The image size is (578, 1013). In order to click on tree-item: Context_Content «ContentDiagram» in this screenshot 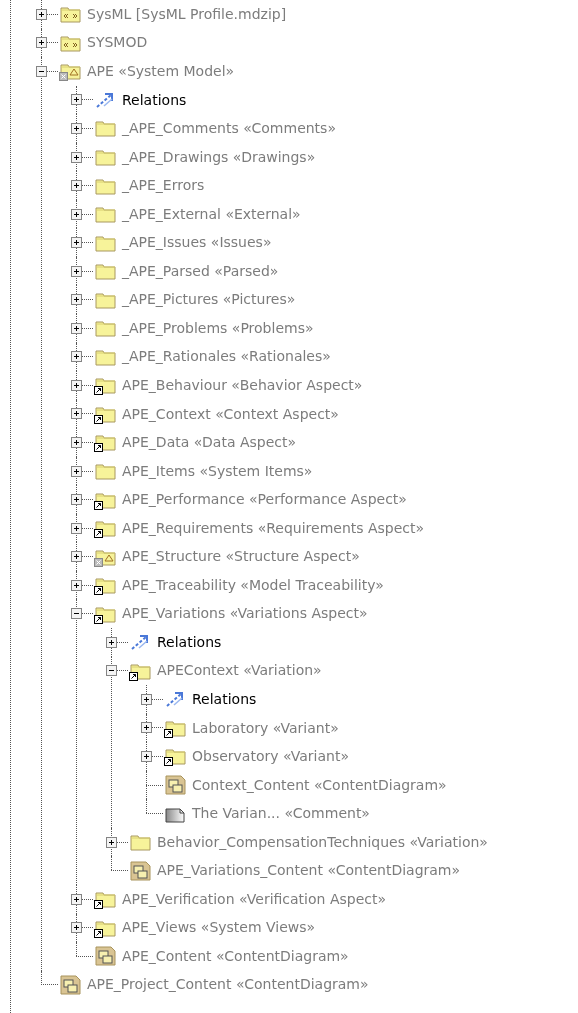, I will do `click(319, 785)`.